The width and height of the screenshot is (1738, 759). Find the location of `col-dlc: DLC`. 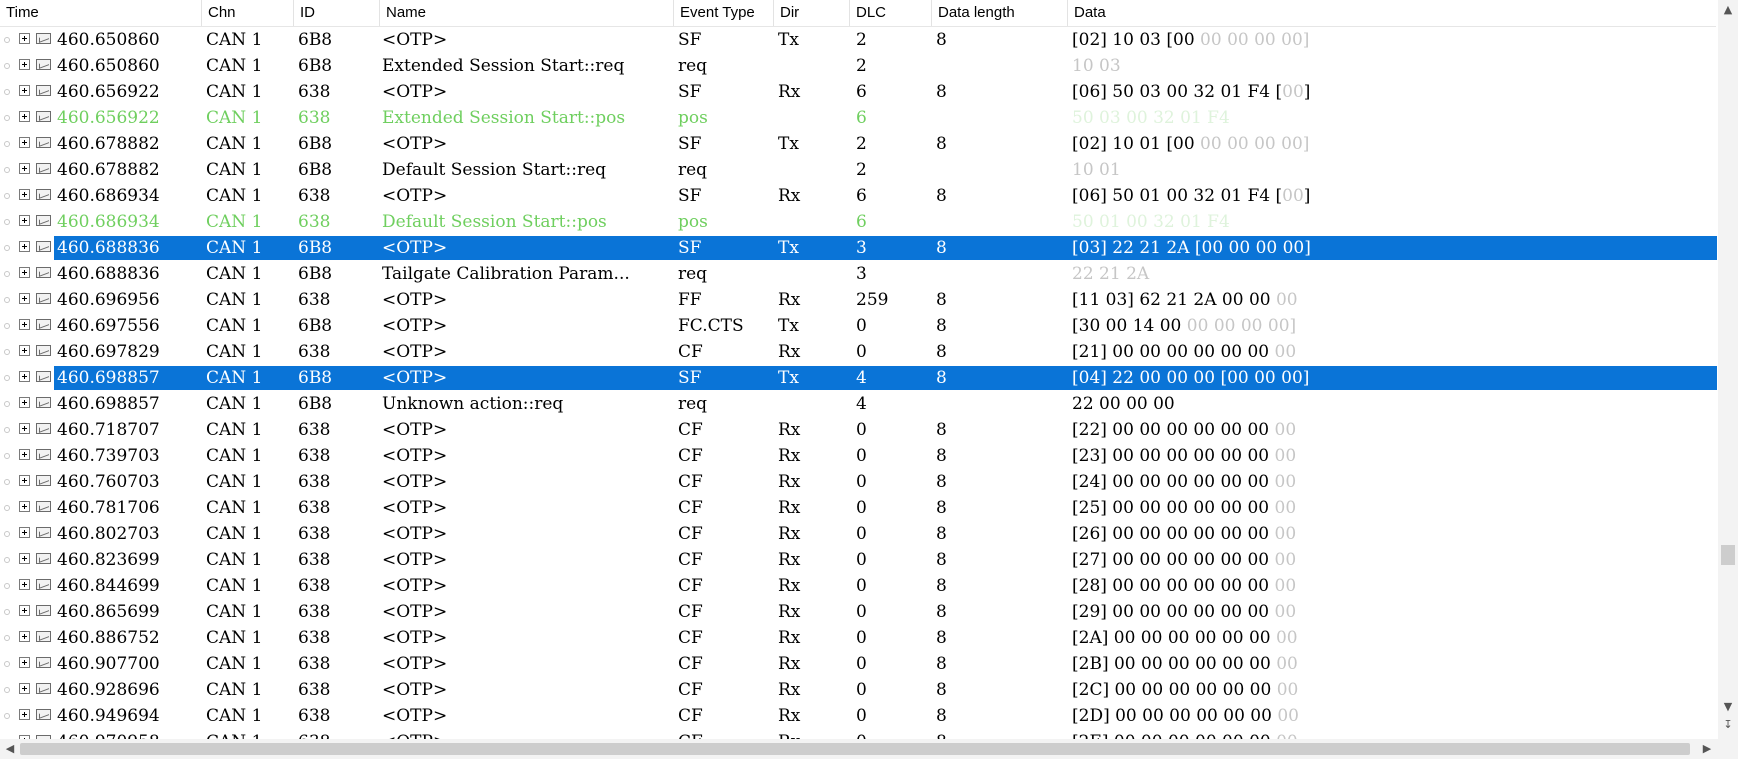

col-dlc: DLC is located at coordinates (891, 13).